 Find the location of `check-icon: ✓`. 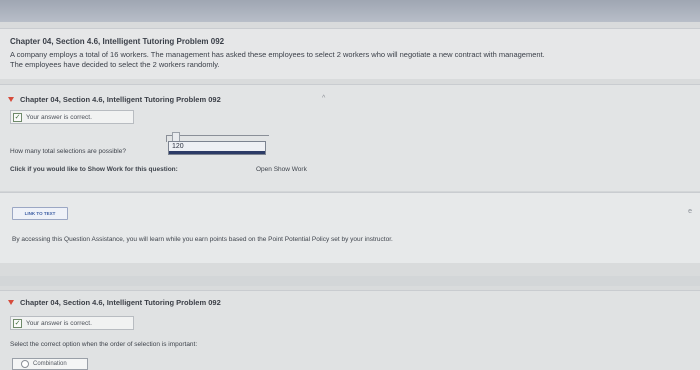

check-icon: ✓ is located at coordinates (17, 117).